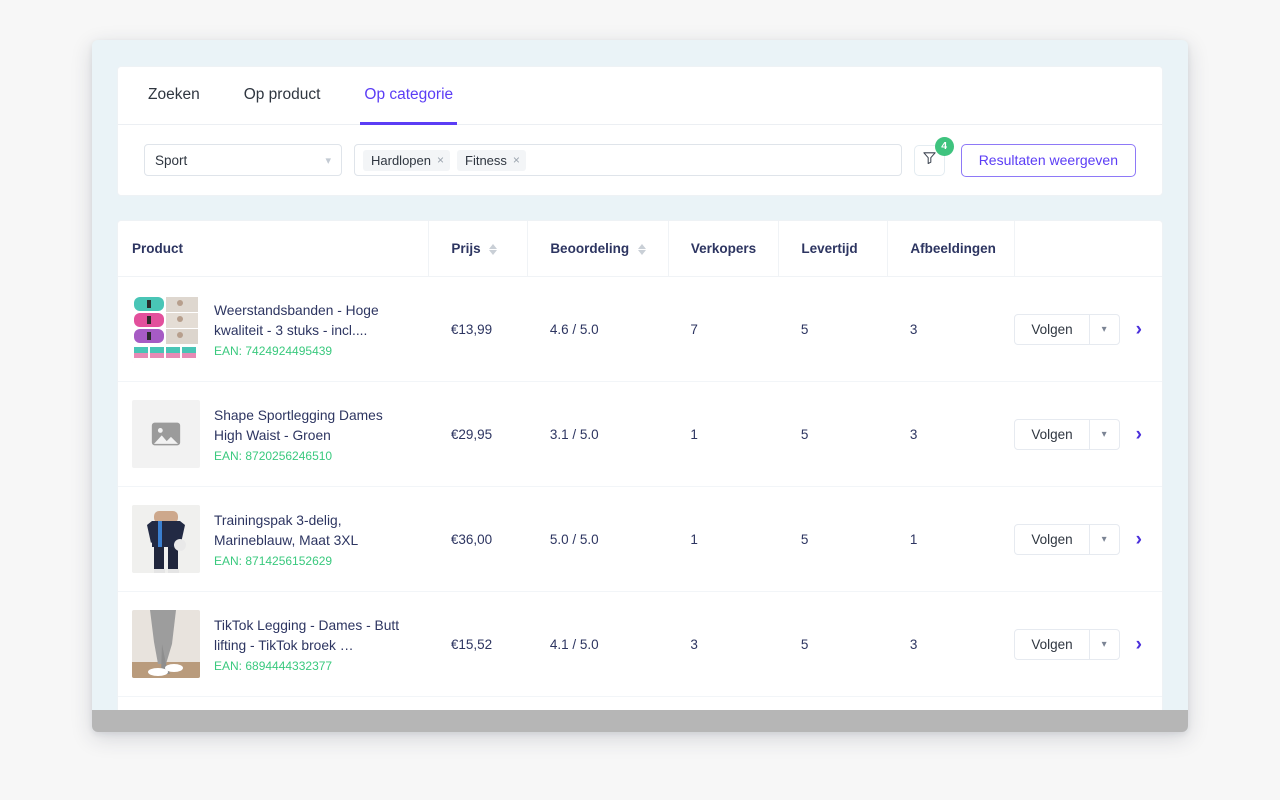 The image size is (1280, 800). Describe the element at coordinates (273, 665) in the screenshot. I see `product-ean: EAN: 6894444332377` at that location.